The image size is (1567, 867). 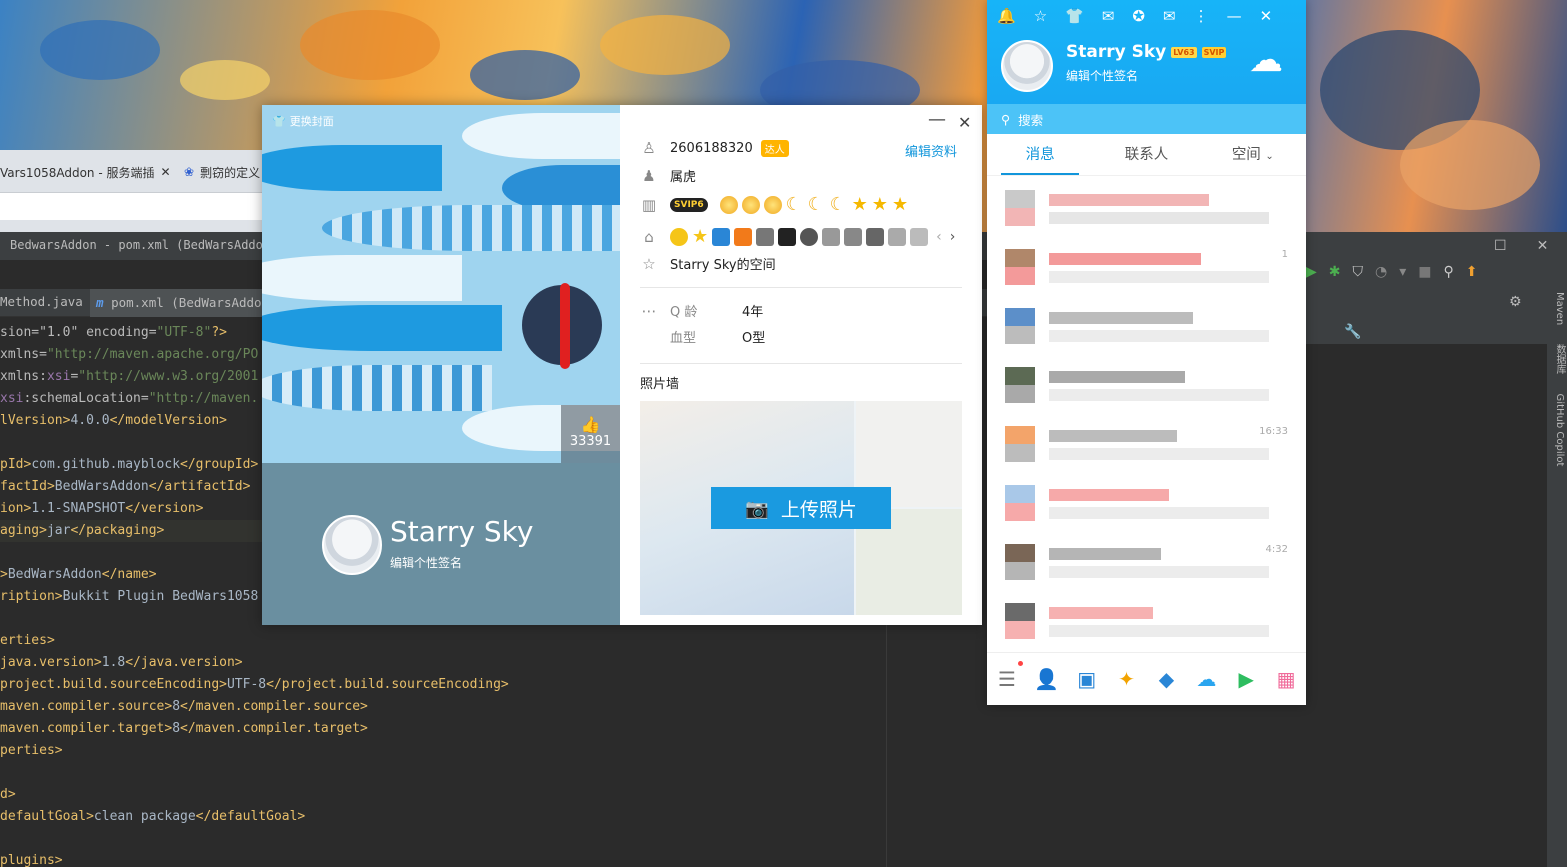 What do you see at coordinates (1074, 16) in the screenshot?
I see `shirt-icon: 👕` at bounding box center [1074, 16].